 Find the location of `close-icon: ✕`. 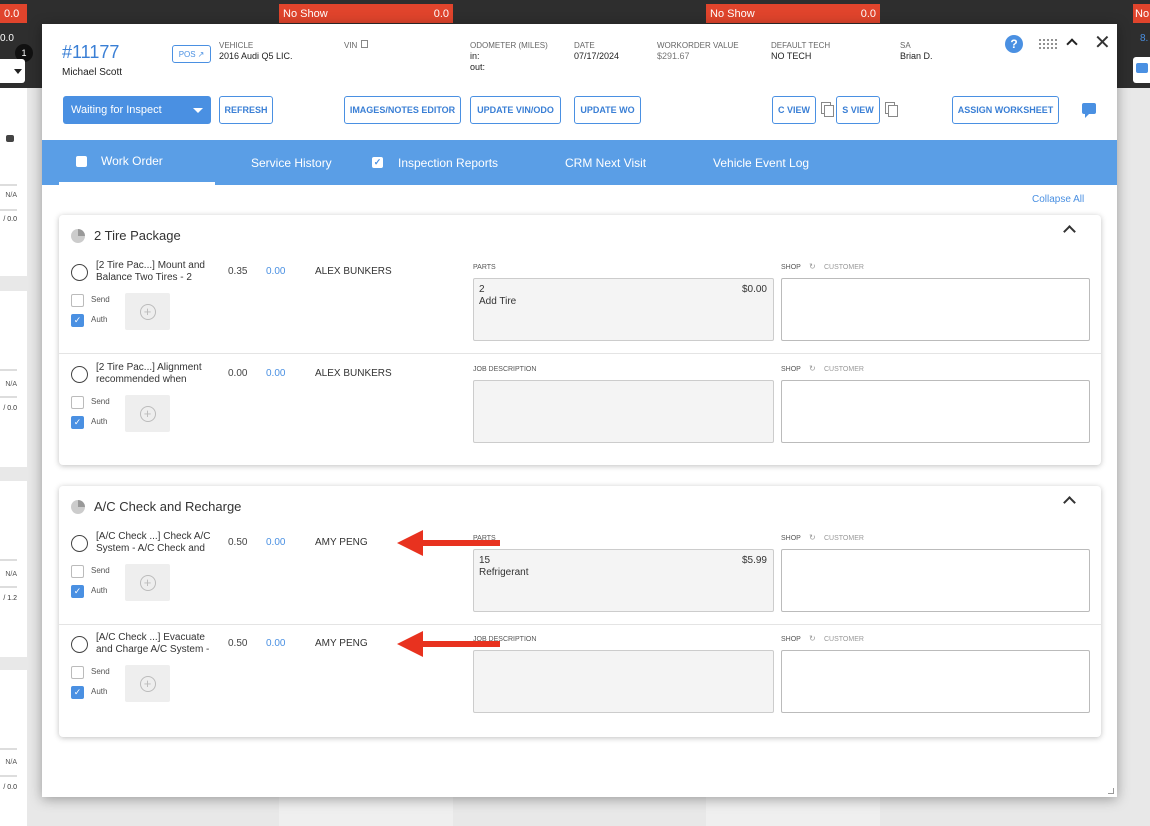

close-icon: ✕ is located at coordinates (1102, 42).